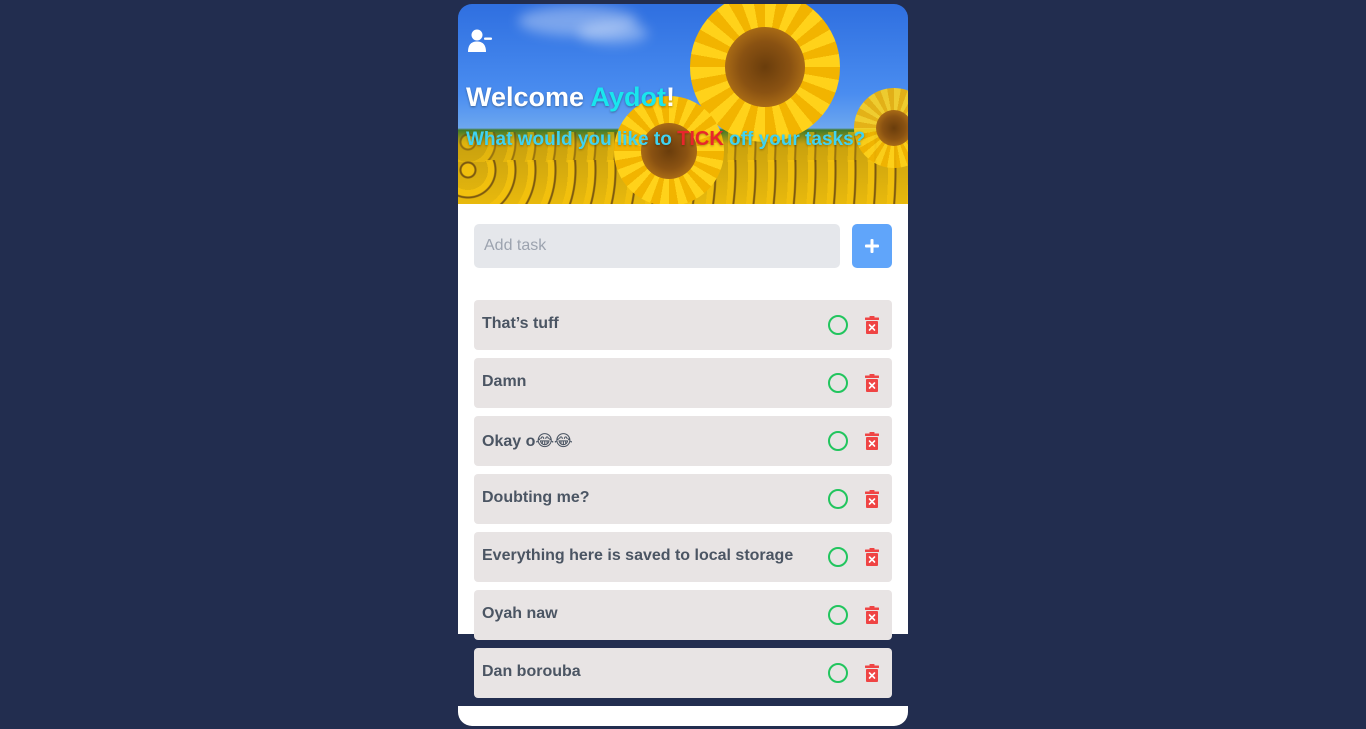  Describe the element at coordinates (683, 716) in the screenshot. I see `panel-bottom-edge` at that location.